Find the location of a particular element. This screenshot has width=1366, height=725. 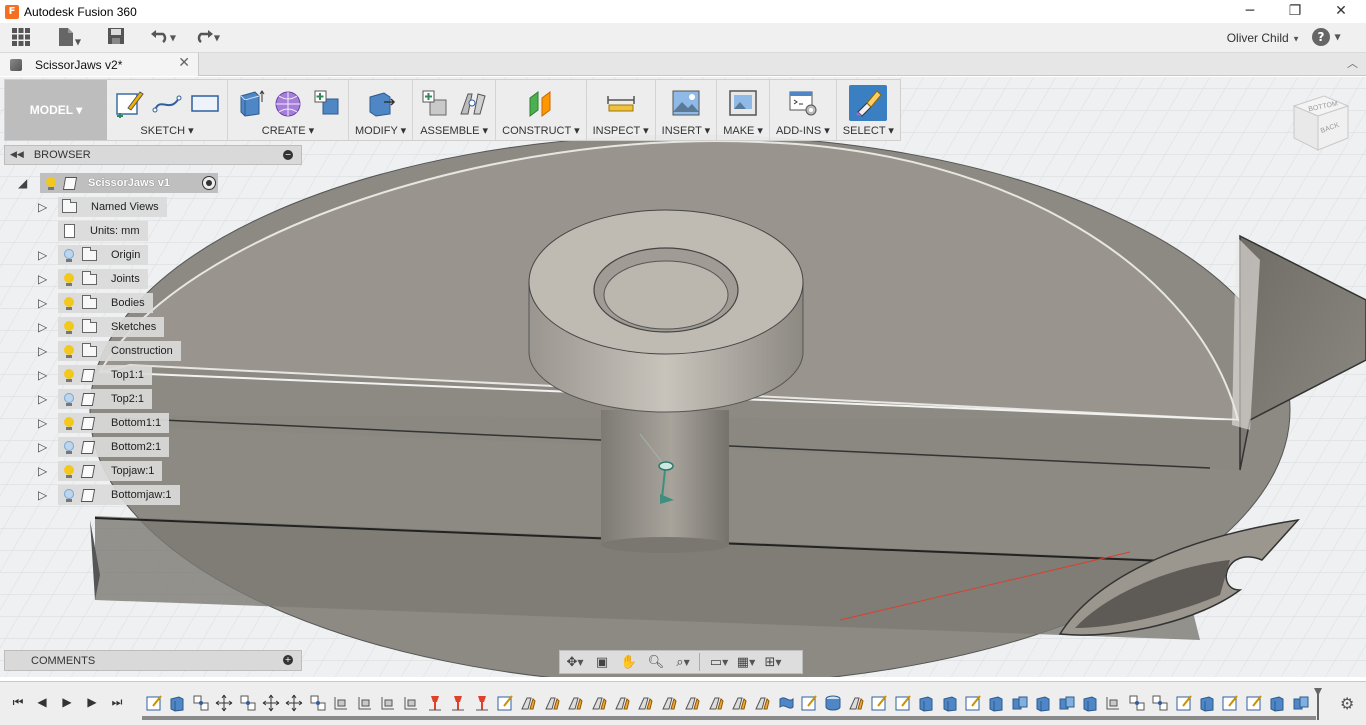

tree-item-row: ▷ Bodies is located at coordinates (95, 303).